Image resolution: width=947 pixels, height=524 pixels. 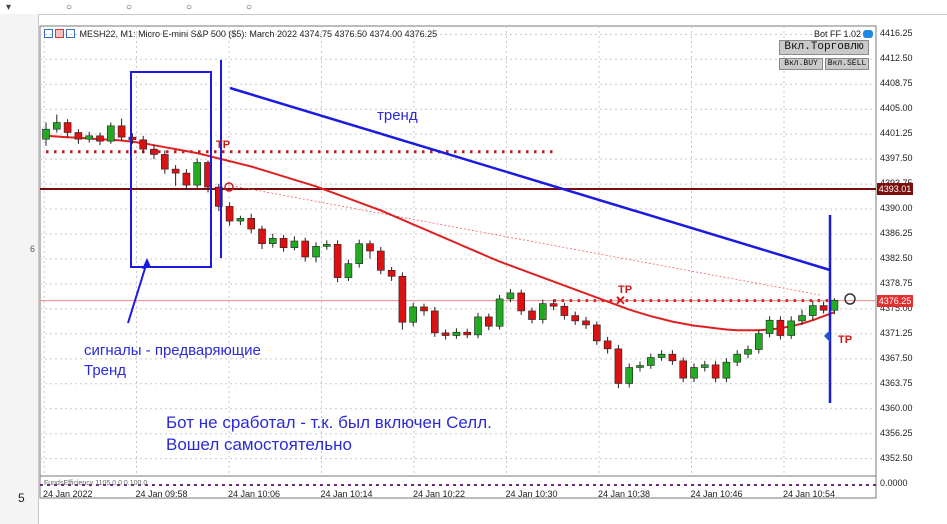 What do you see at coordinates (397, 115) in the screenshot?
I see `trend-annotation-text: тренд` at bounding box center [397, 115].